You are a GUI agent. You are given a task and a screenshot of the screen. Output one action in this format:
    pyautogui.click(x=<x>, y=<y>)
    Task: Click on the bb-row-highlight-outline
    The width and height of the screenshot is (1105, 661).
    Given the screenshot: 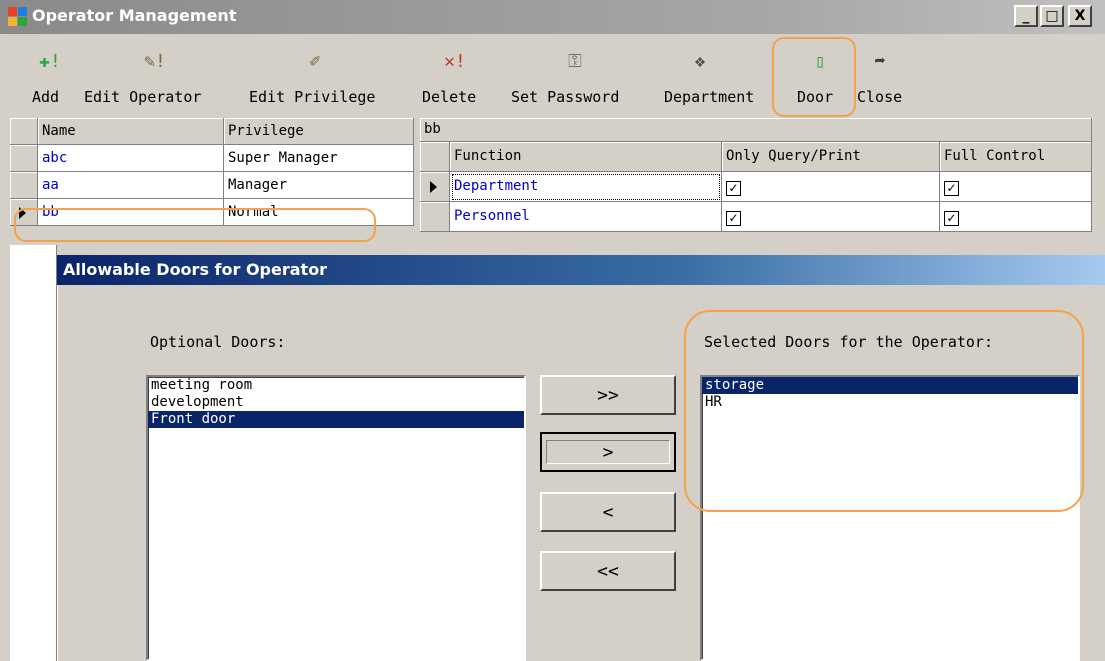 What is the action you would take?
    pyautogui.click(x=195, y=225)
    